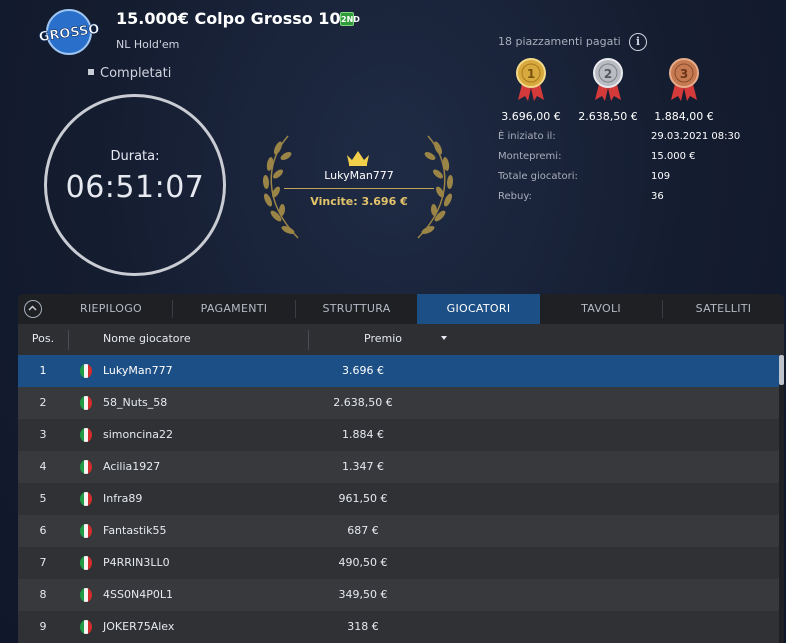 Image resolution: width=786 pixels, height=643 pixels. Describe the element at coordinates (138, 434) in the screenshot. I see `player-name: simoncina22` at that location.